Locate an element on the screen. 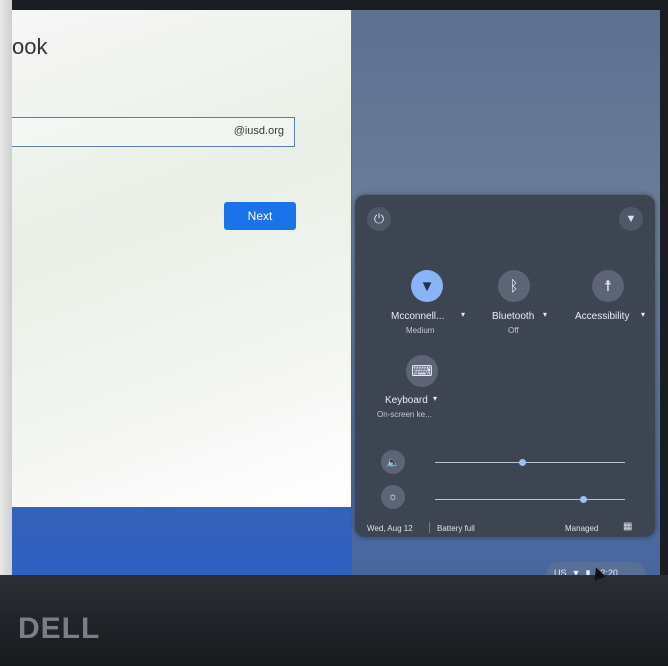 Image resolution: width=668 pixels, height=666 pixels. chevron-down-icon: ▼ is located at coordinates (631, 219).